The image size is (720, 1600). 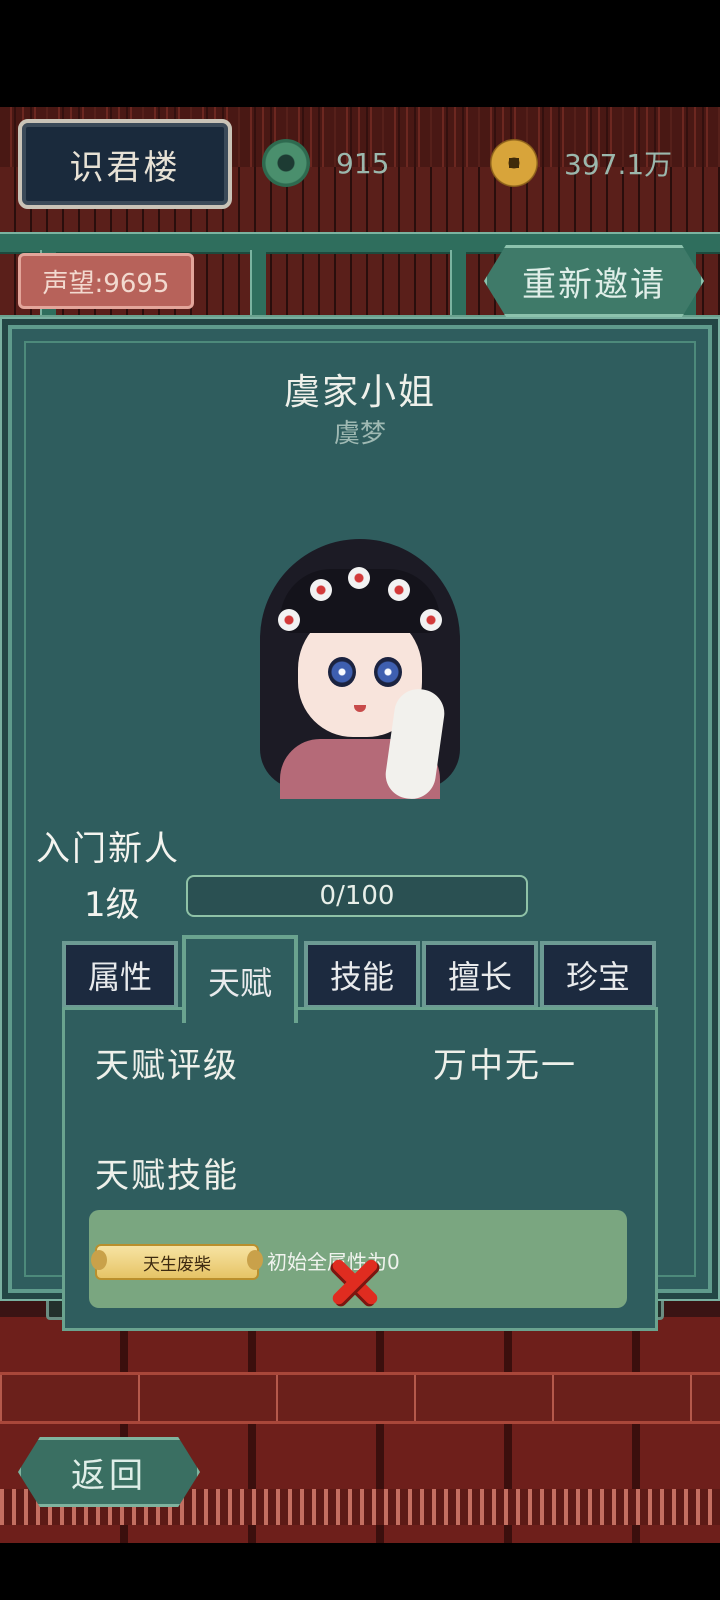 What do you see at coordinates (325, 163) in the screenshot?
I see `jade-resource: 915` at bounding box center [325, 163].